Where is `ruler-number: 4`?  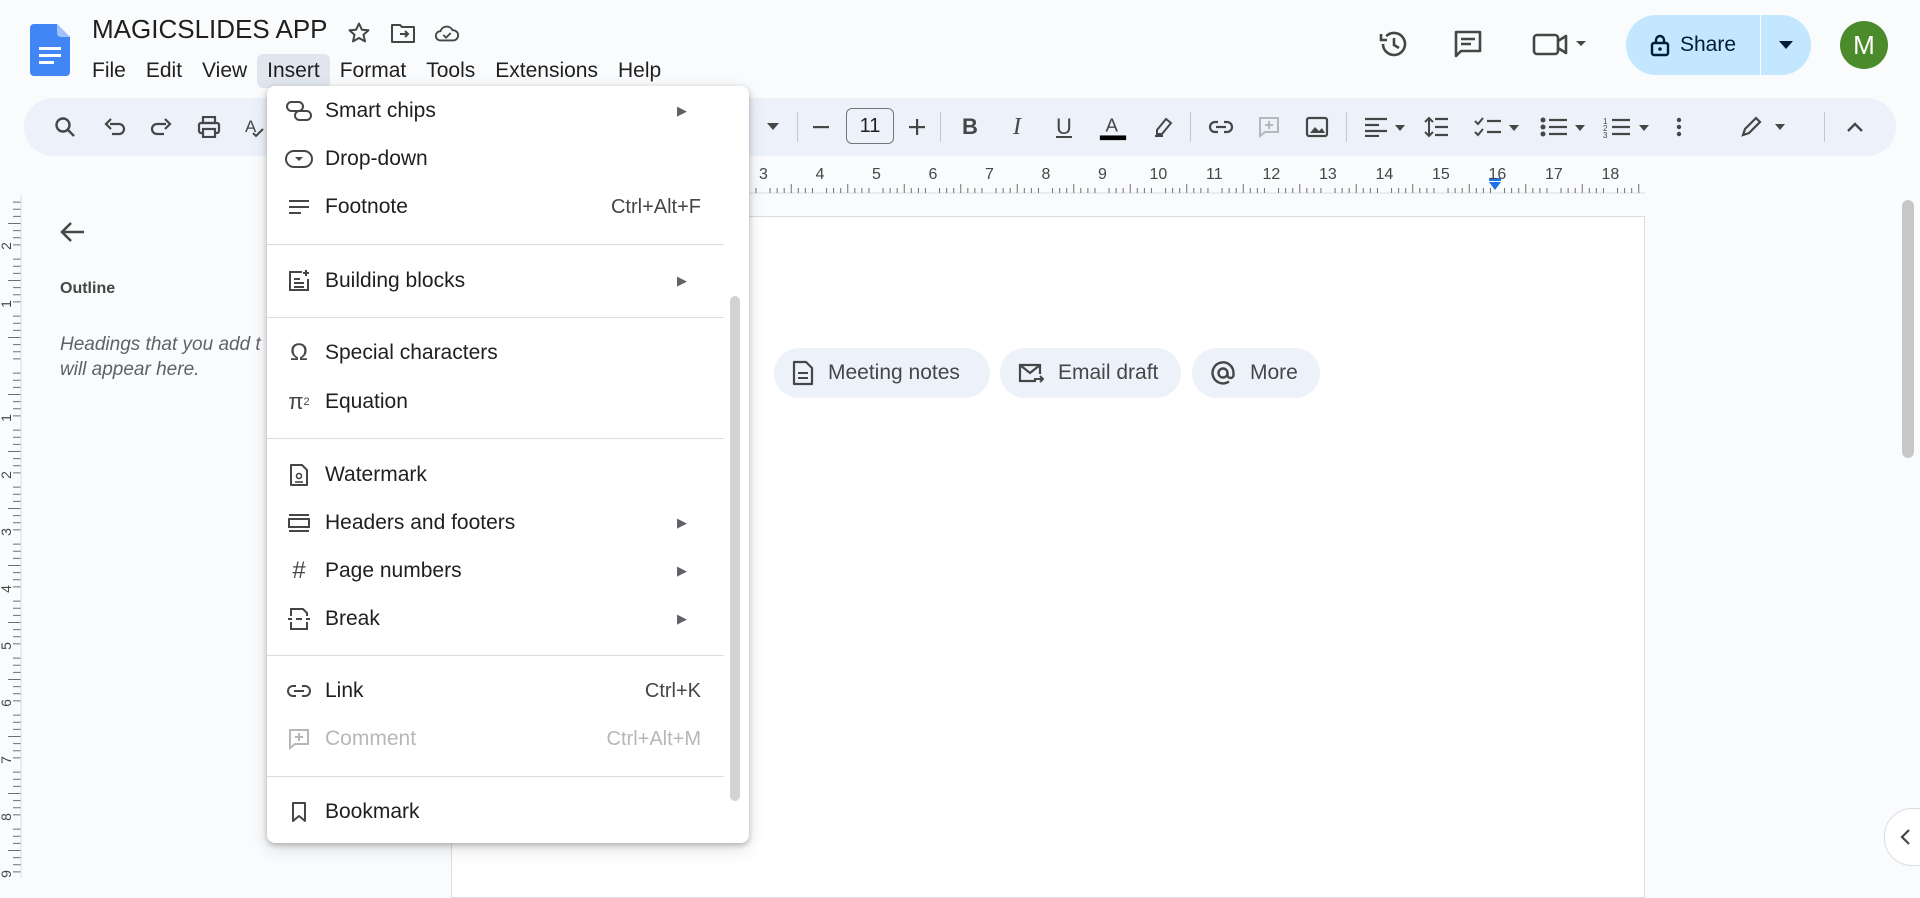
ruler-number: 4 is located at coordinates (820, 174).